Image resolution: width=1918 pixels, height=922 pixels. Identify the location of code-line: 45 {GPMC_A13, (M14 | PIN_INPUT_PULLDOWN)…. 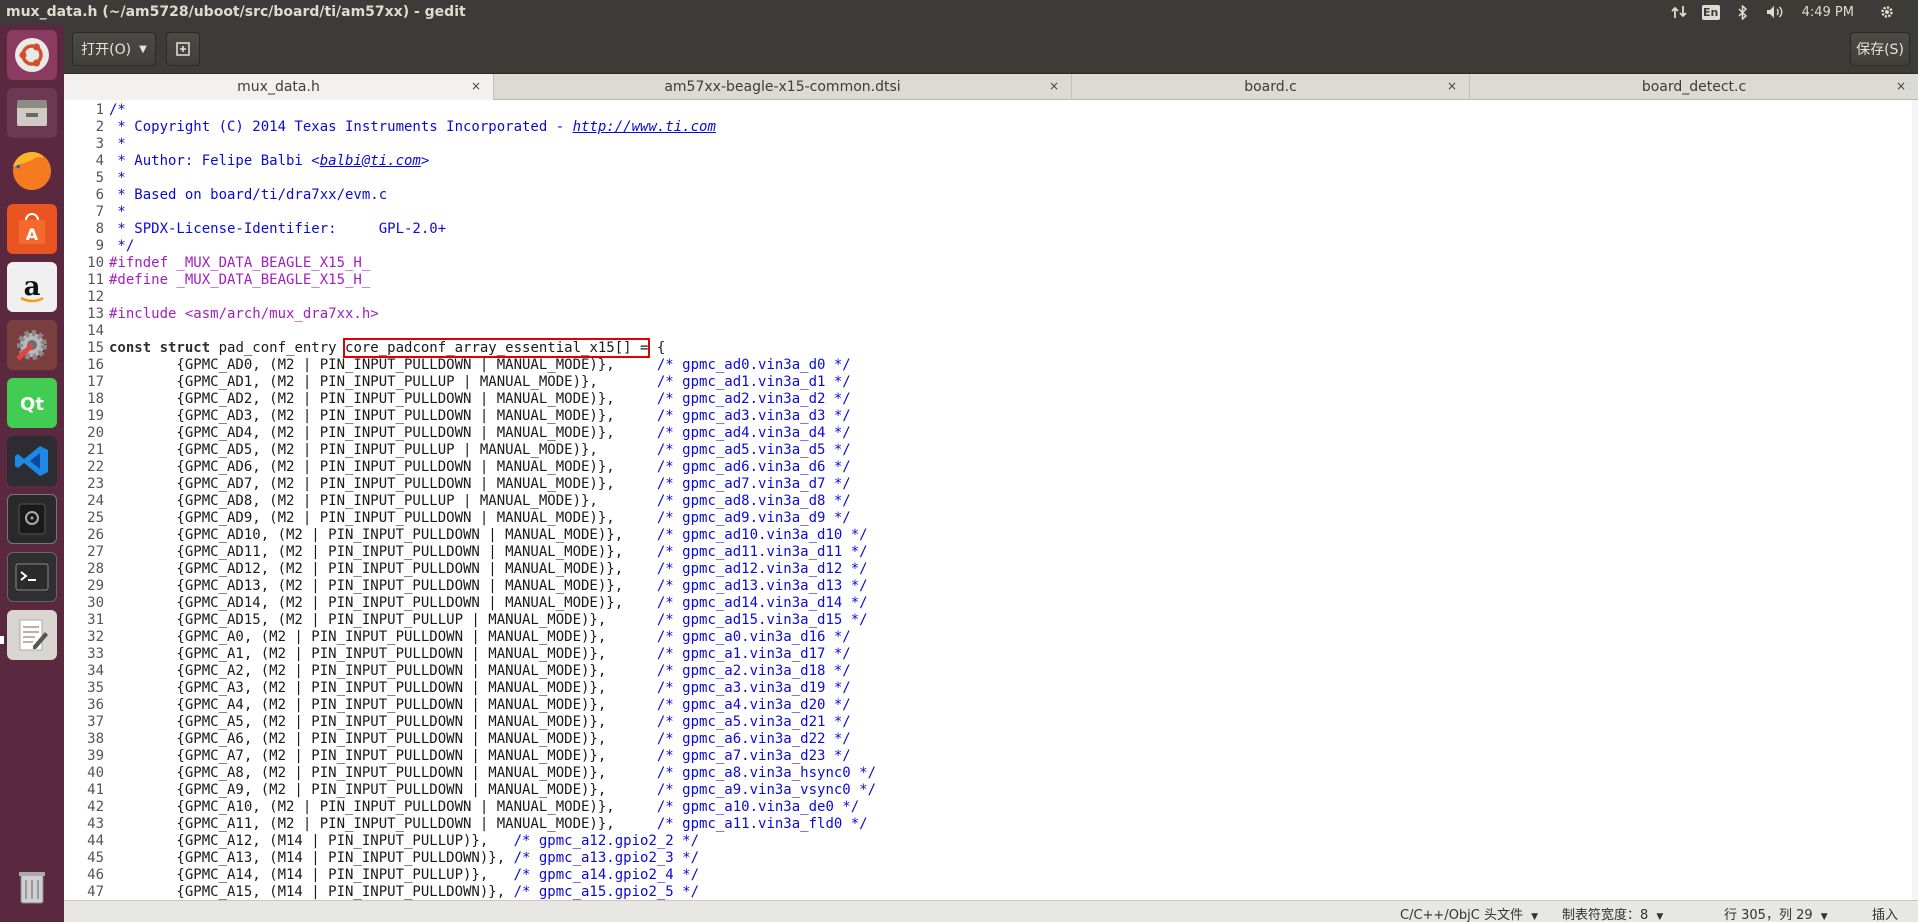
(991, 858).